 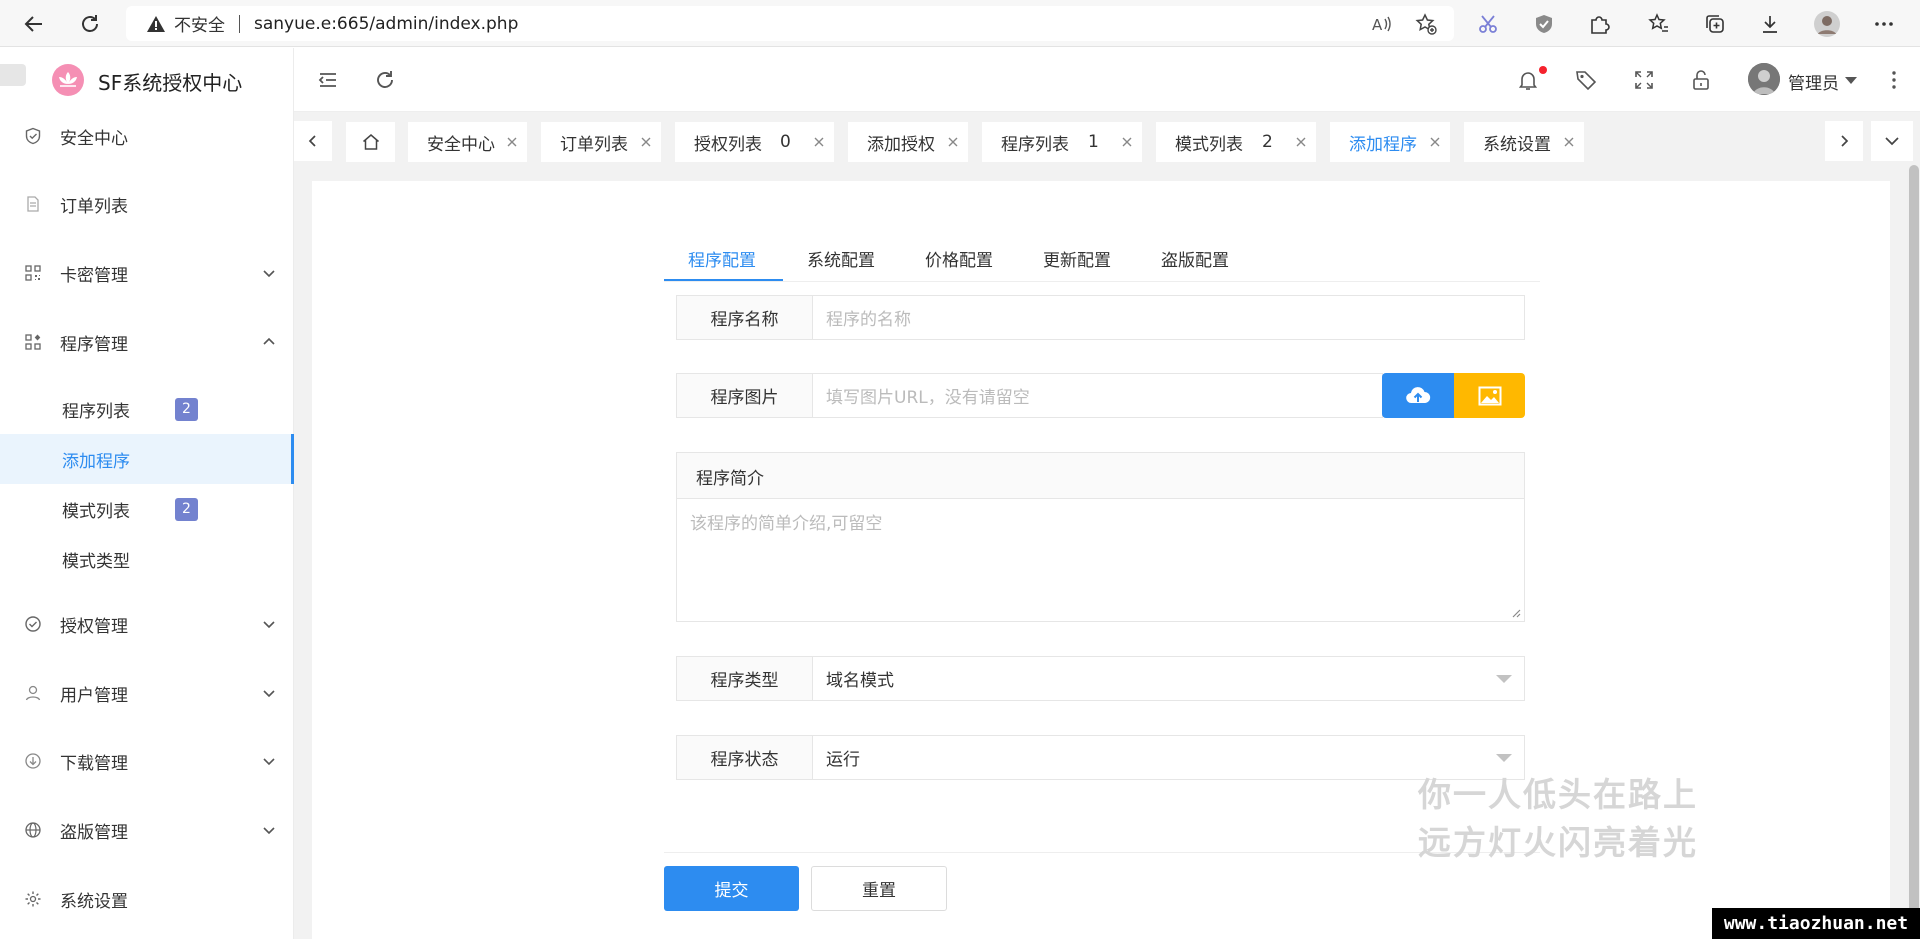 What do you see at coordinates (1715, 24) in the screenshot?
I see `collections-button` at bounding box center [1715, 24].